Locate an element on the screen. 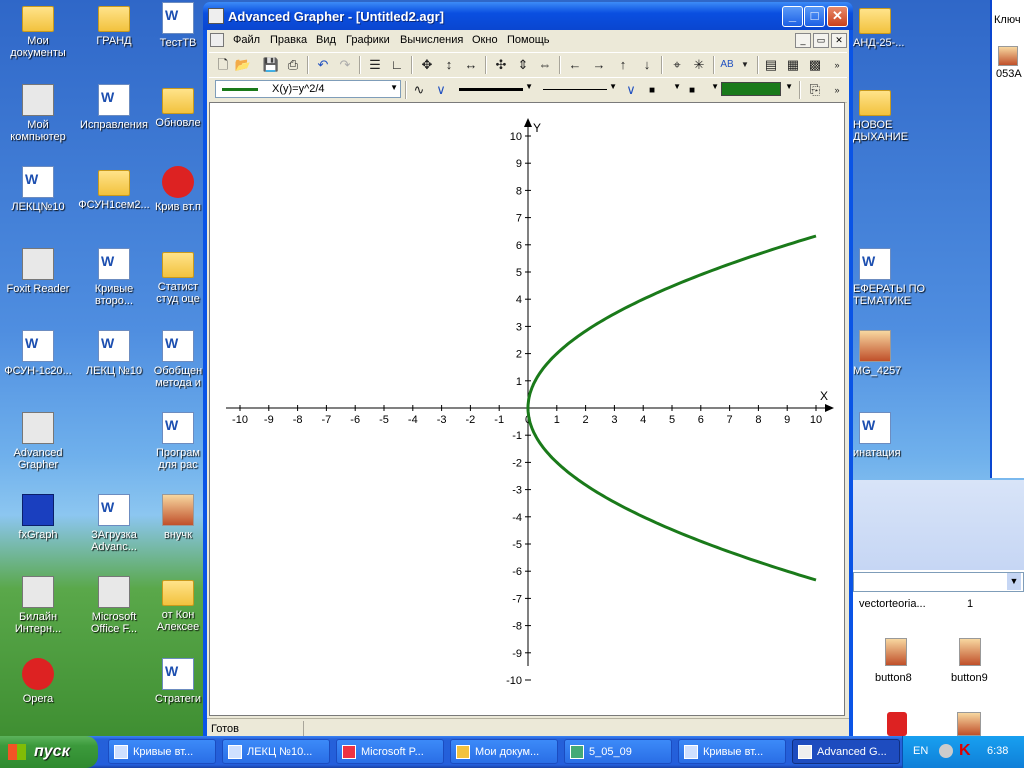 Image resolution: width=1024 pixels, height=768 pixels. arrow-down-icon: ↓ is located at coordinates (647, 65).